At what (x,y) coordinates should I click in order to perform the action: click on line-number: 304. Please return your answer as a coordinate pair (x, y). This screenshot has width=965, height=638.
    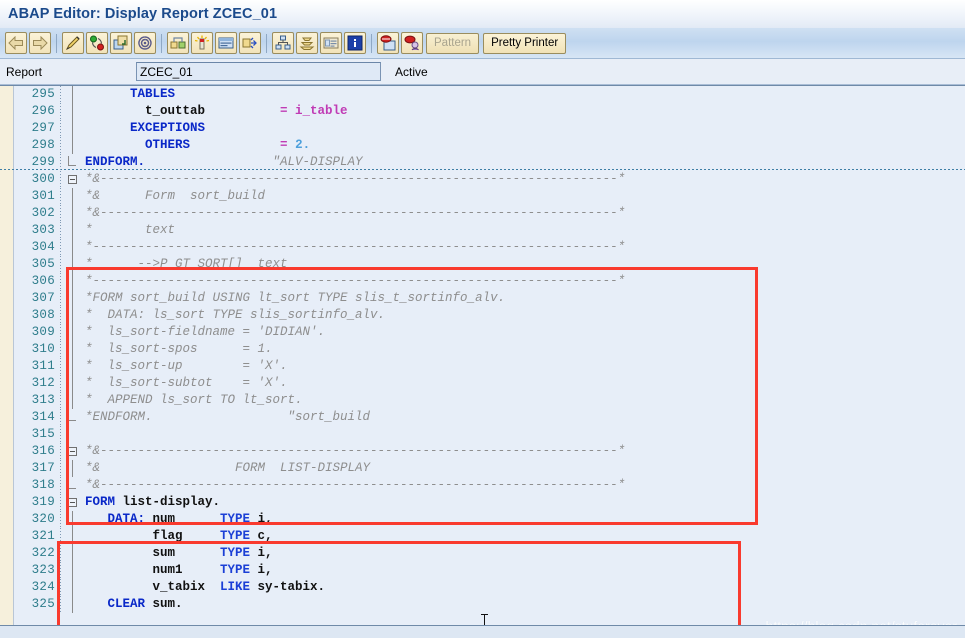
    Looking at the image, I should click on (43, 247).